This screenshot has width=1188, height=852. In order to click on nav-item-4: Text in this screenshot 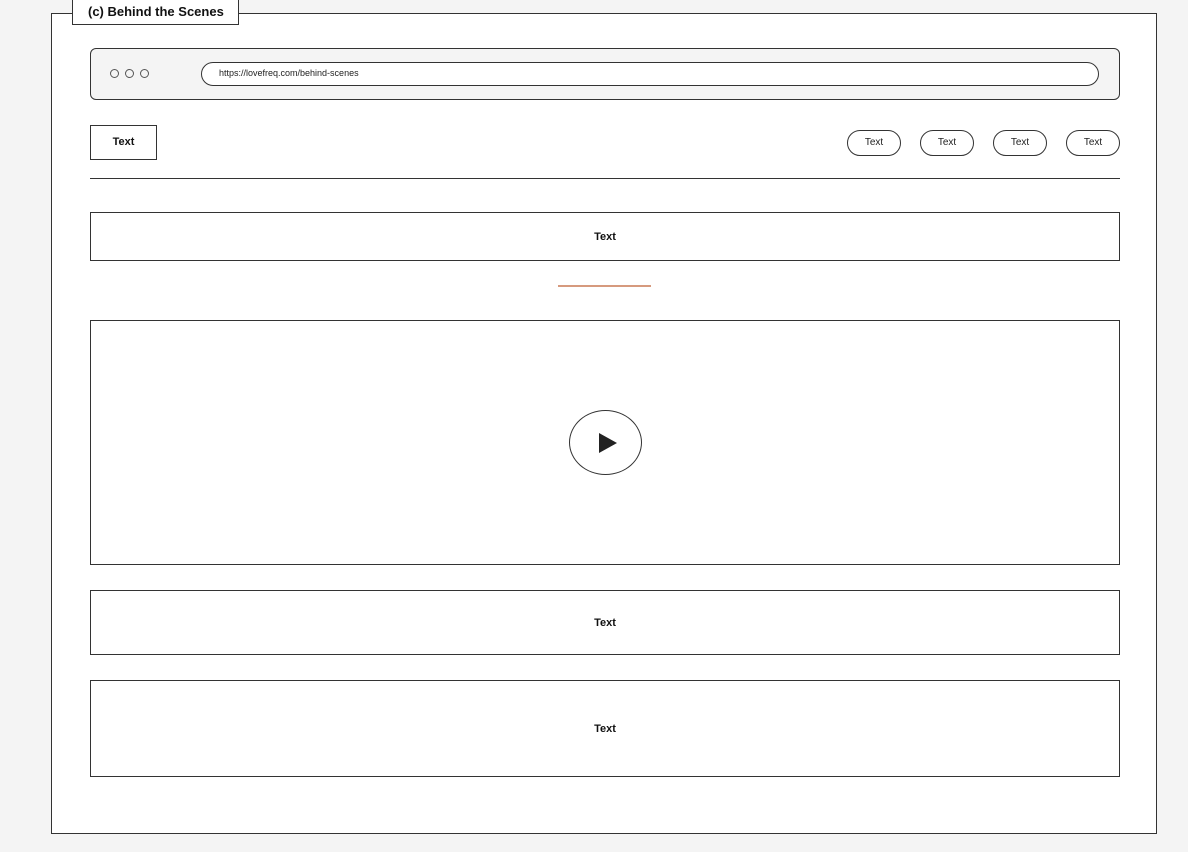, I will do `click(1093, 143)`.